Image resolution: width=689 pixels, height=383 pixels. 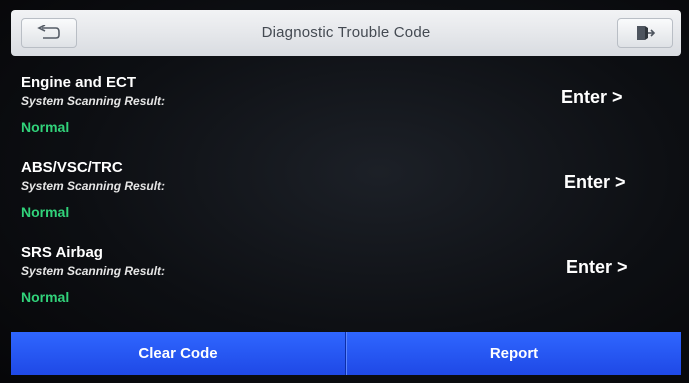 I want to click on exit-door-icon, so click(x=645, y=33).